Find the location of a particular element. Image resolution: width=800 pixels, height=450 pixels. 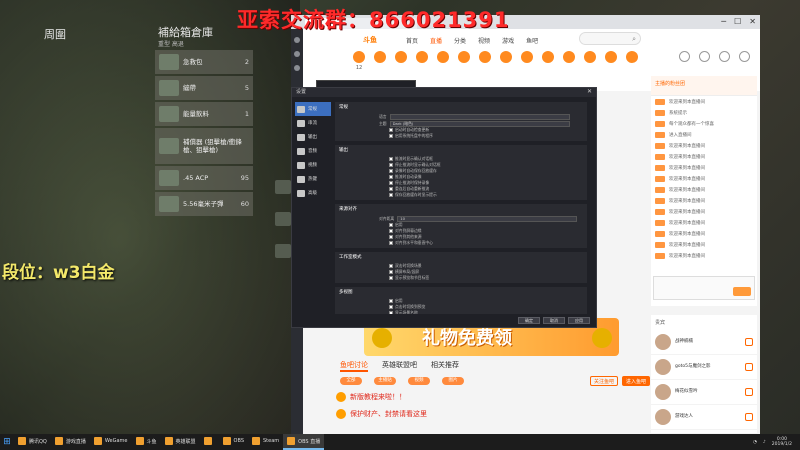

follow-button: 关注鱼吧 is located at coordinates (604, 381).